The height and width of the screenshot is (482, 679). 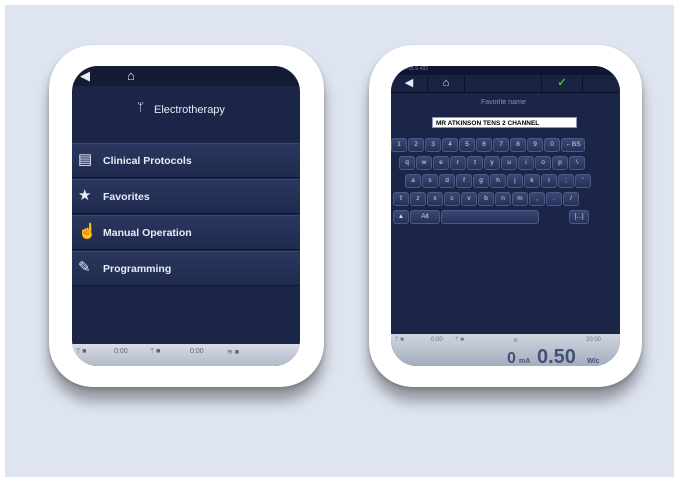 I want to click on key: j, so click(x=515, y=181).